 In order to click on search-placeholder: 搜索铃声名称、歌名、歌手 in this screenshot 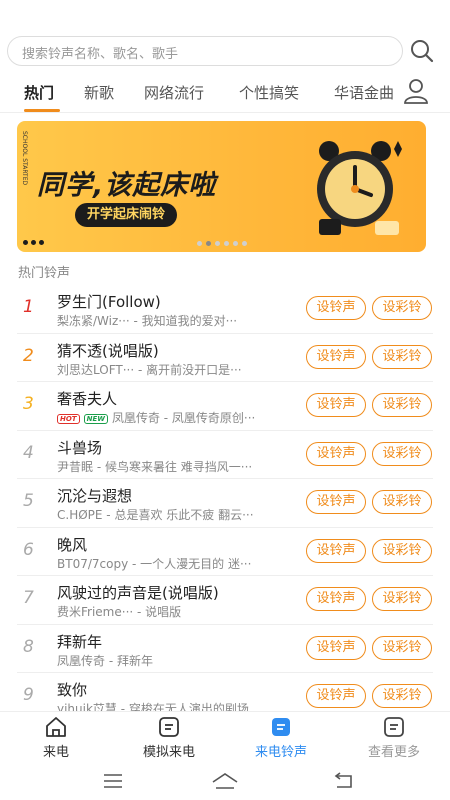, I will do `click(100, 54)`.